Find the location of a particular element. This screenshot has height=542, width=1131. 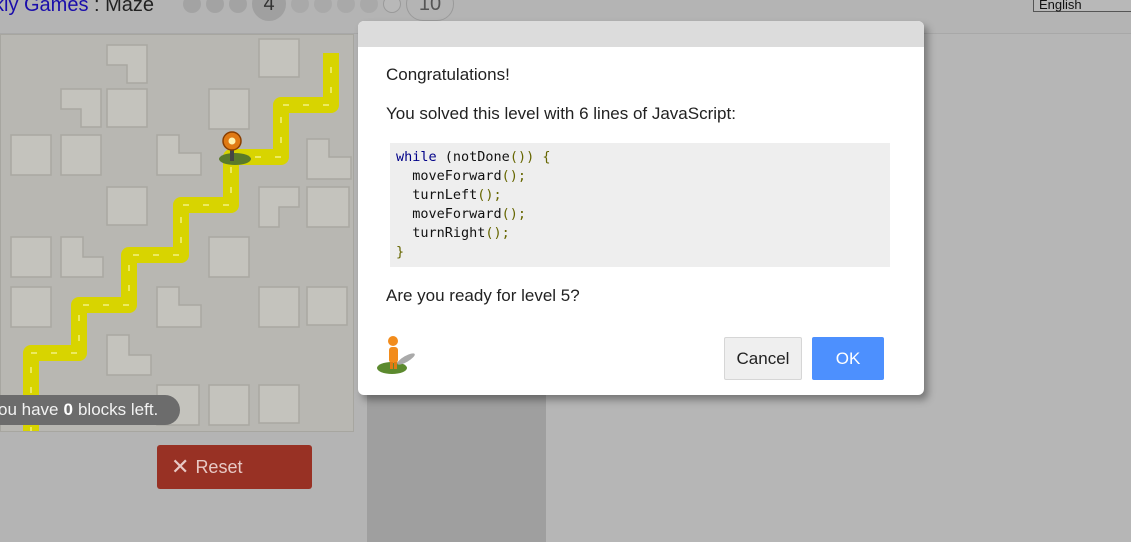

level-1-dot is located at coordinates (192, 6).